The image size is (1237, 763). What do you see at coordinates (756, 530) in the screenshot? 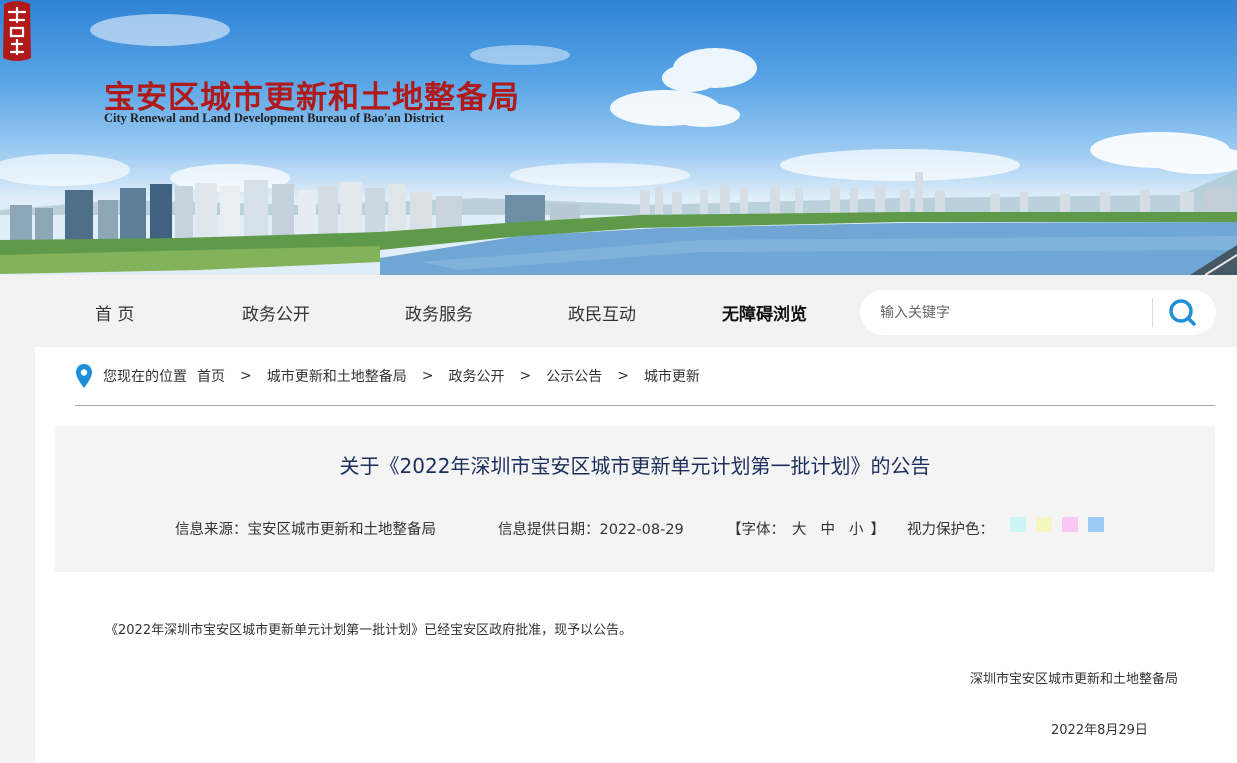
I see `font-size-open: 【字体：` at bounding box center [756, 530].